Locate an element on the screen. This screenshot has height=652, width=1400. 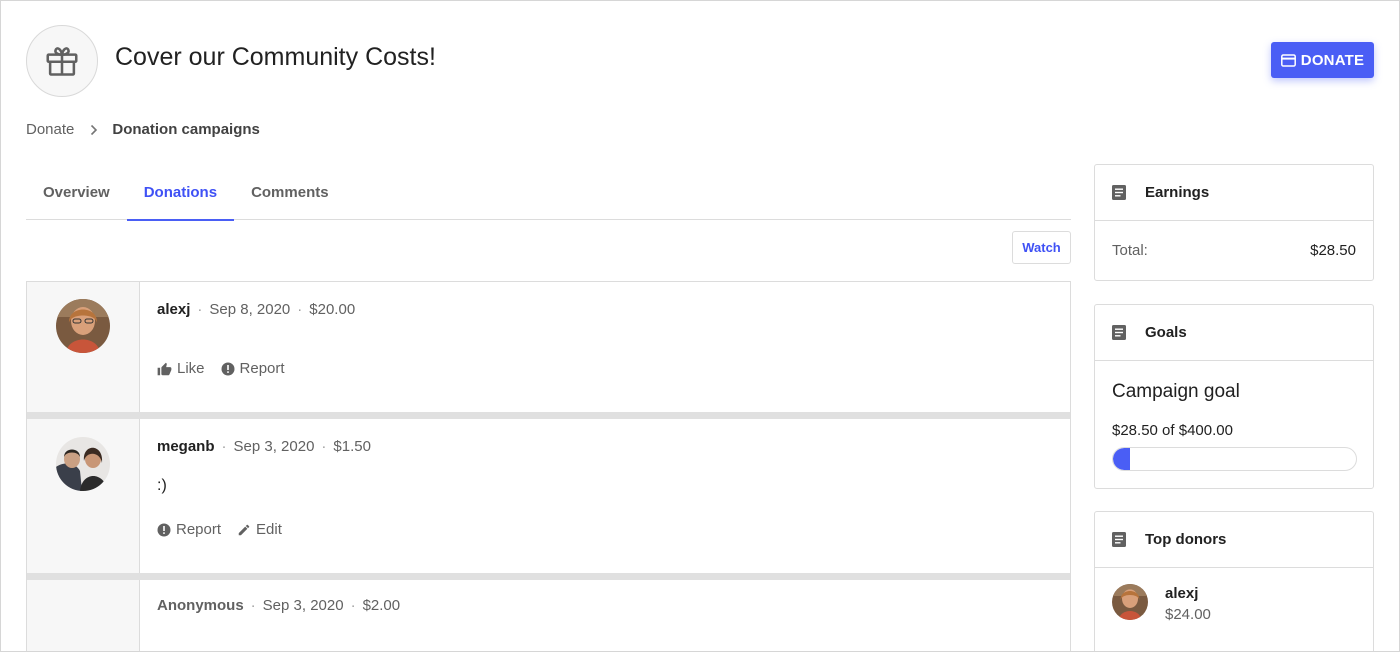
donation-amount: $2.00 is located at coordinates (381, 605).